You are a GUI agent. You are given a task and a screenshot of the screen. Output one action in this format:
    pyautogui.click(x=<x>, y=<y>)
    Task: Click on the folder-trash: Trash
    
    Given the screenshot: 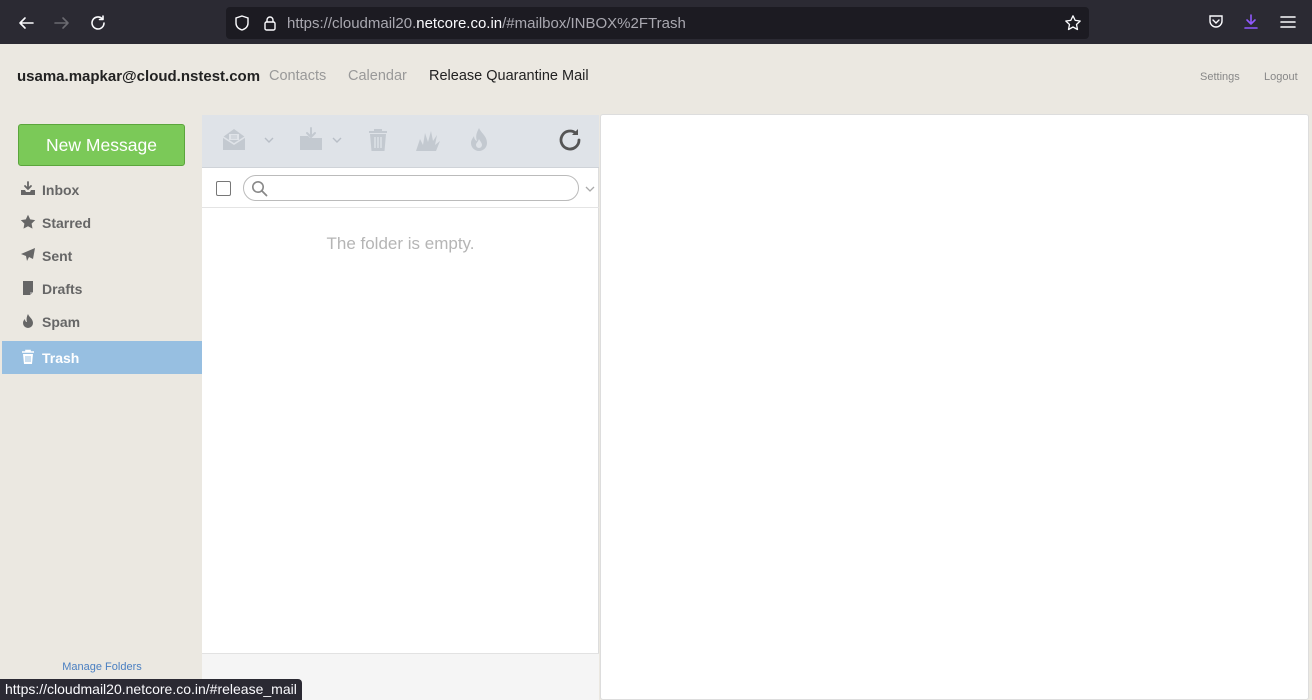 What is the action you would take?
    pyautogui.click(x=102, y=357)
    